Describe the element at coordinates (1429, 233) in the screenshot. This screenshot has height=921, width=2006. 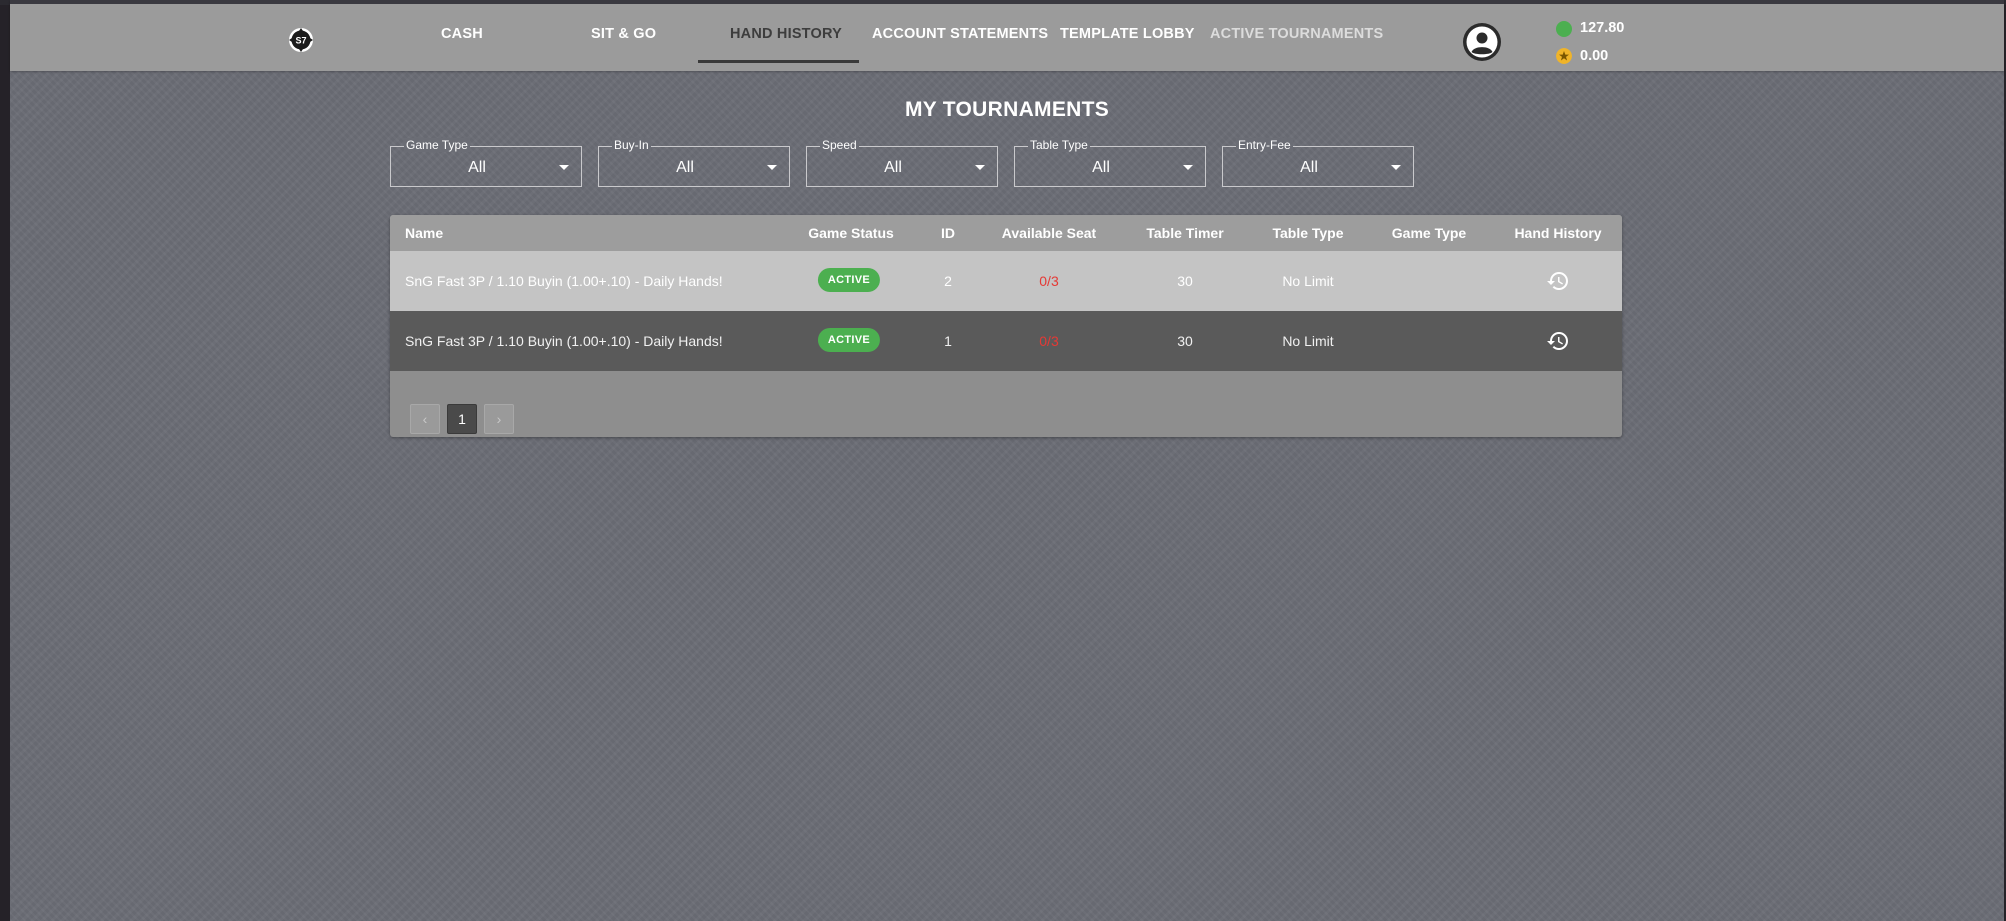
I see `column-header-game-type: Game Type` at that location.